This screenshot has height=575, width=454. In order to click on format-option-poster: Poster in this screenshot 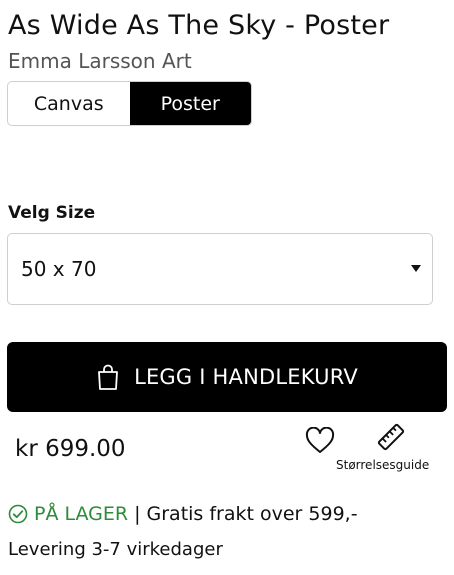, I will do `click(190, 103)`.